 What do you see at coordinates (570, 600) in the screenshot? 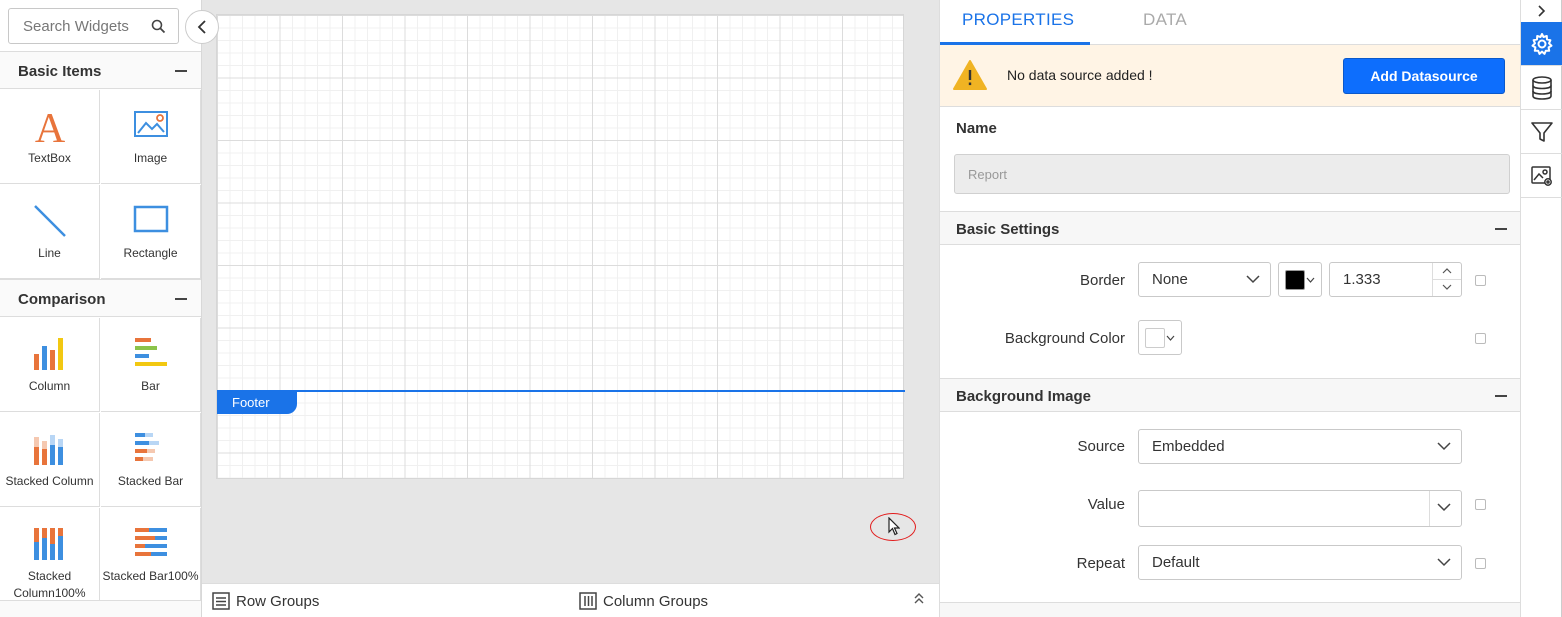
I see `groups-bar: Row Groups Column Groups` at bounding box center [570, 600].